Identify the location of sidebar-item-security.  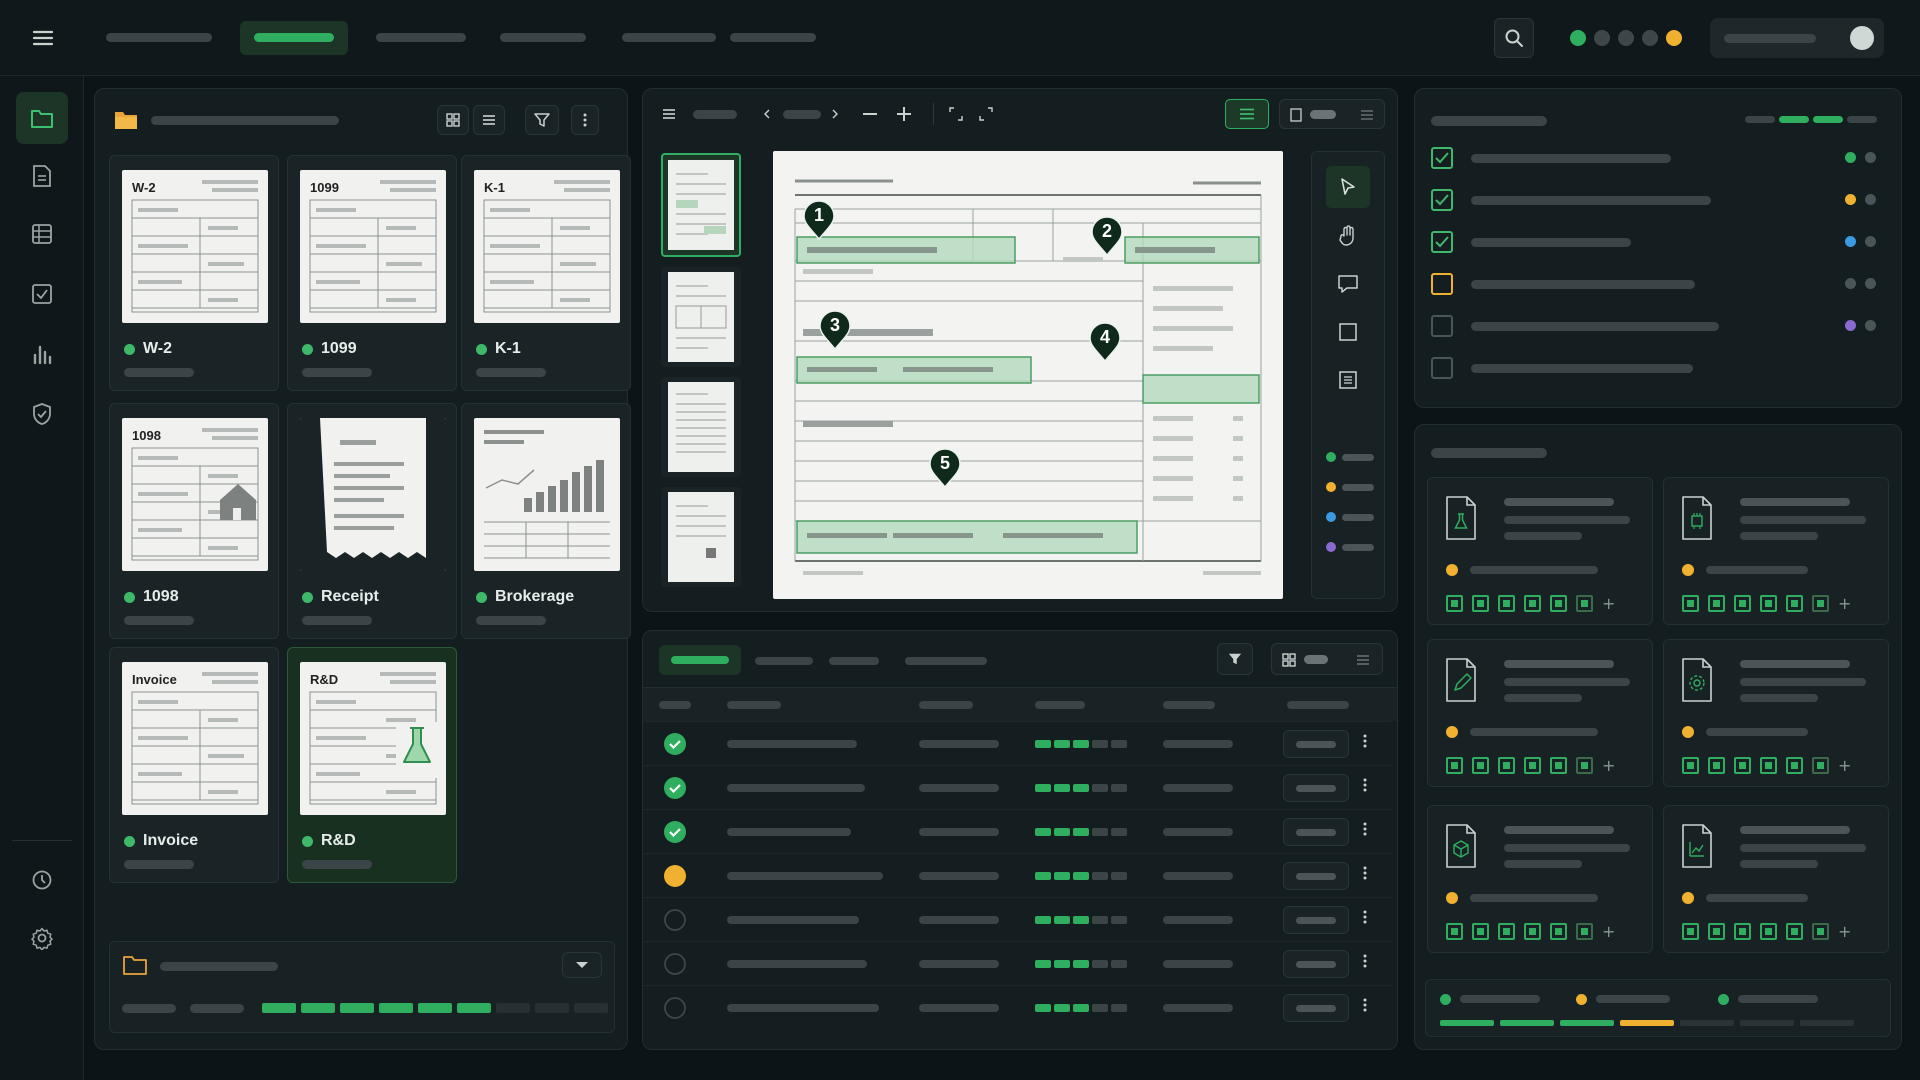
(42, 414).